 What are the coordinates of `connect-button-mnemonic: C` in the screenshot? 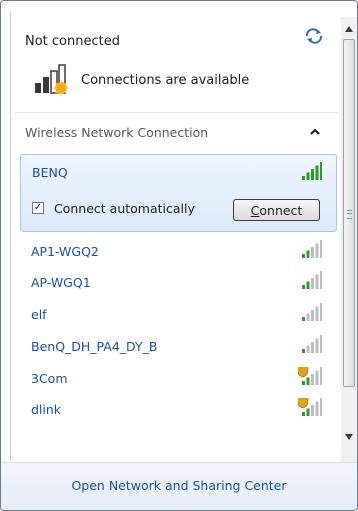 It's located at (255, 210).